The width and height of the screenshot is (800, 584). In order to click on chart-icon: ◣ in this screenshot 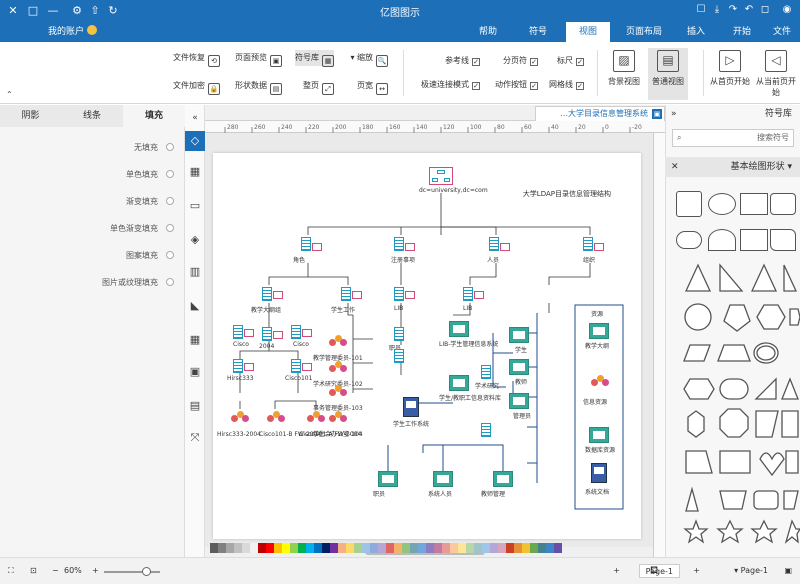, I will do `click(195, 306)`.